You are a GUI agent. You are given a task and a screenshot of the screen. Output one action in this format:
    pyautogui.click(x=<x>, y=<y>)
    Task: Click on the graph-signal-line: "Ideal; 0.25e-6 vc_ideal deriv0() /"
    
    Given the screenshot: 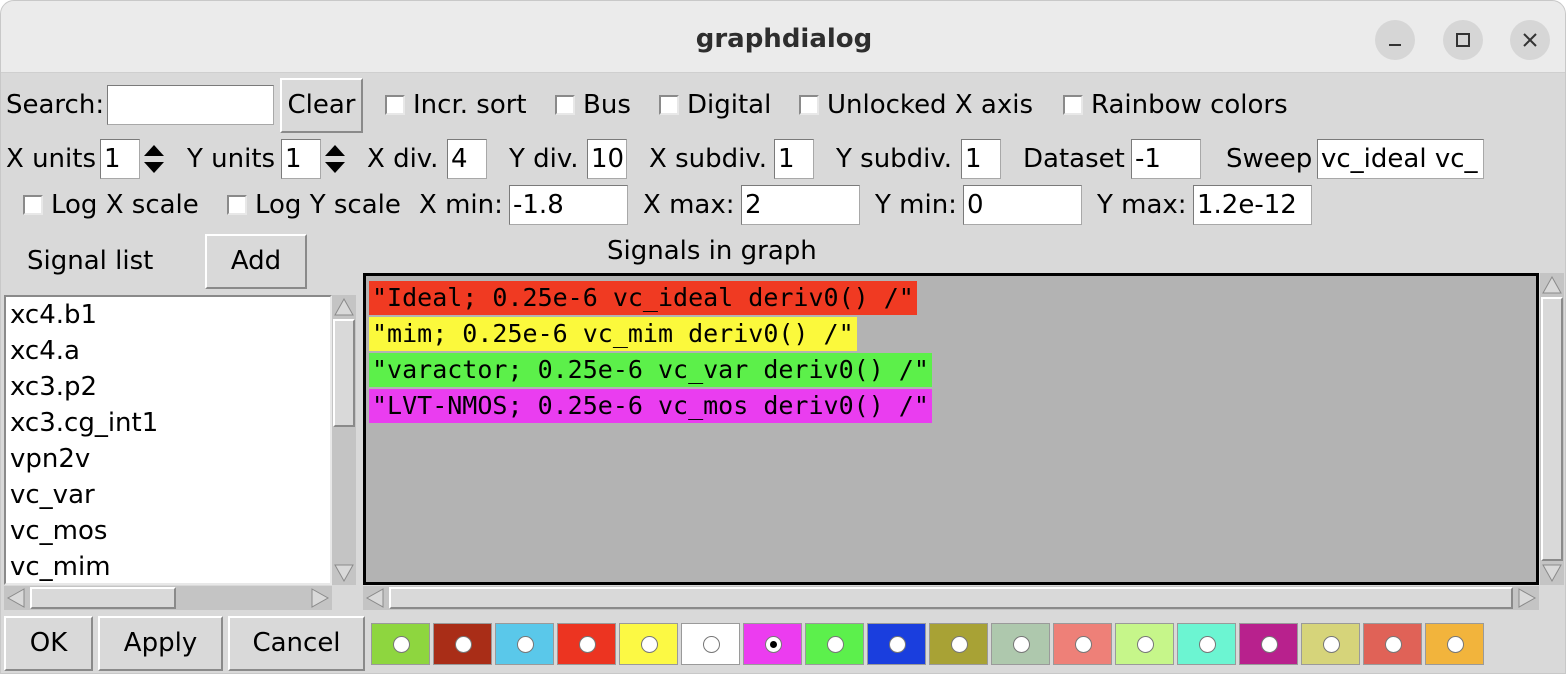 What is the action you would take?
    pyautogui.click(x=643, y=298)
    